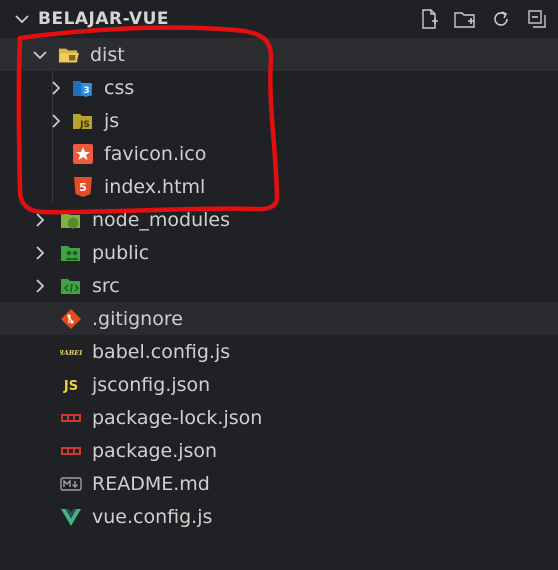 Image resolution: width=558 pixels, height=570 pixels. Describe the element at coordinates (86, 91) in the screenshot. I see `svg-text: 3` at that location.